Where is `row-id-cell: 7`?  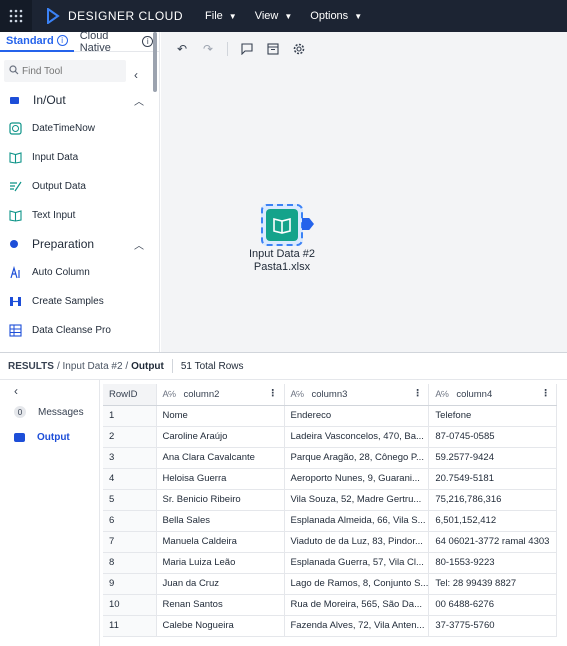
row-id-cell: 7 is located at coordinates (130, 542).